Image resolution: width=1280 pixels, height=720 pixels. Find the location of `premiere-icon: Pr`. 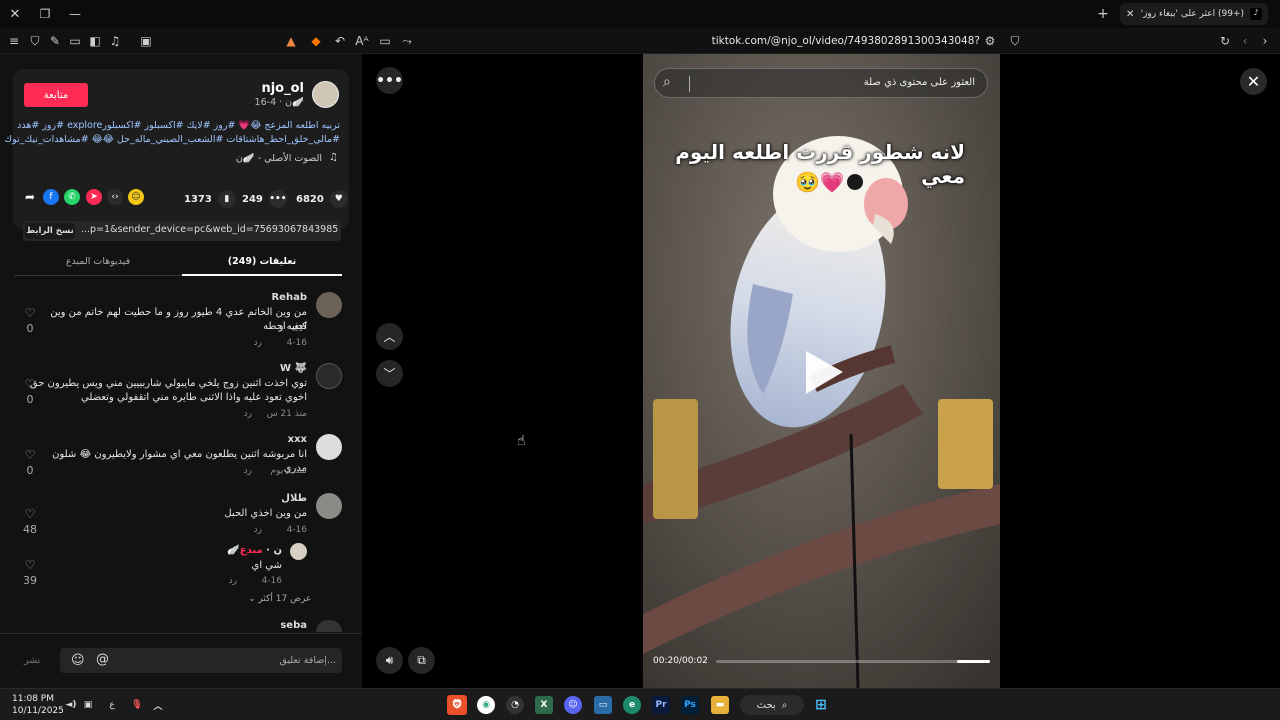

premiere-icon: Pr is located at coordinates (661, 705).